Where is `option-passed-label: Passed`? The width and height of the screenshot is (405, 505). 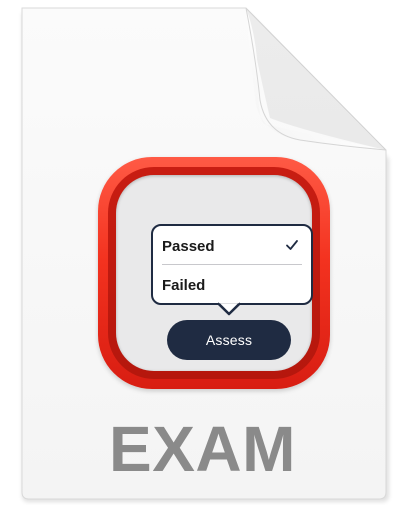 option-passed-label: Passed is located at coordinates (188, 246).